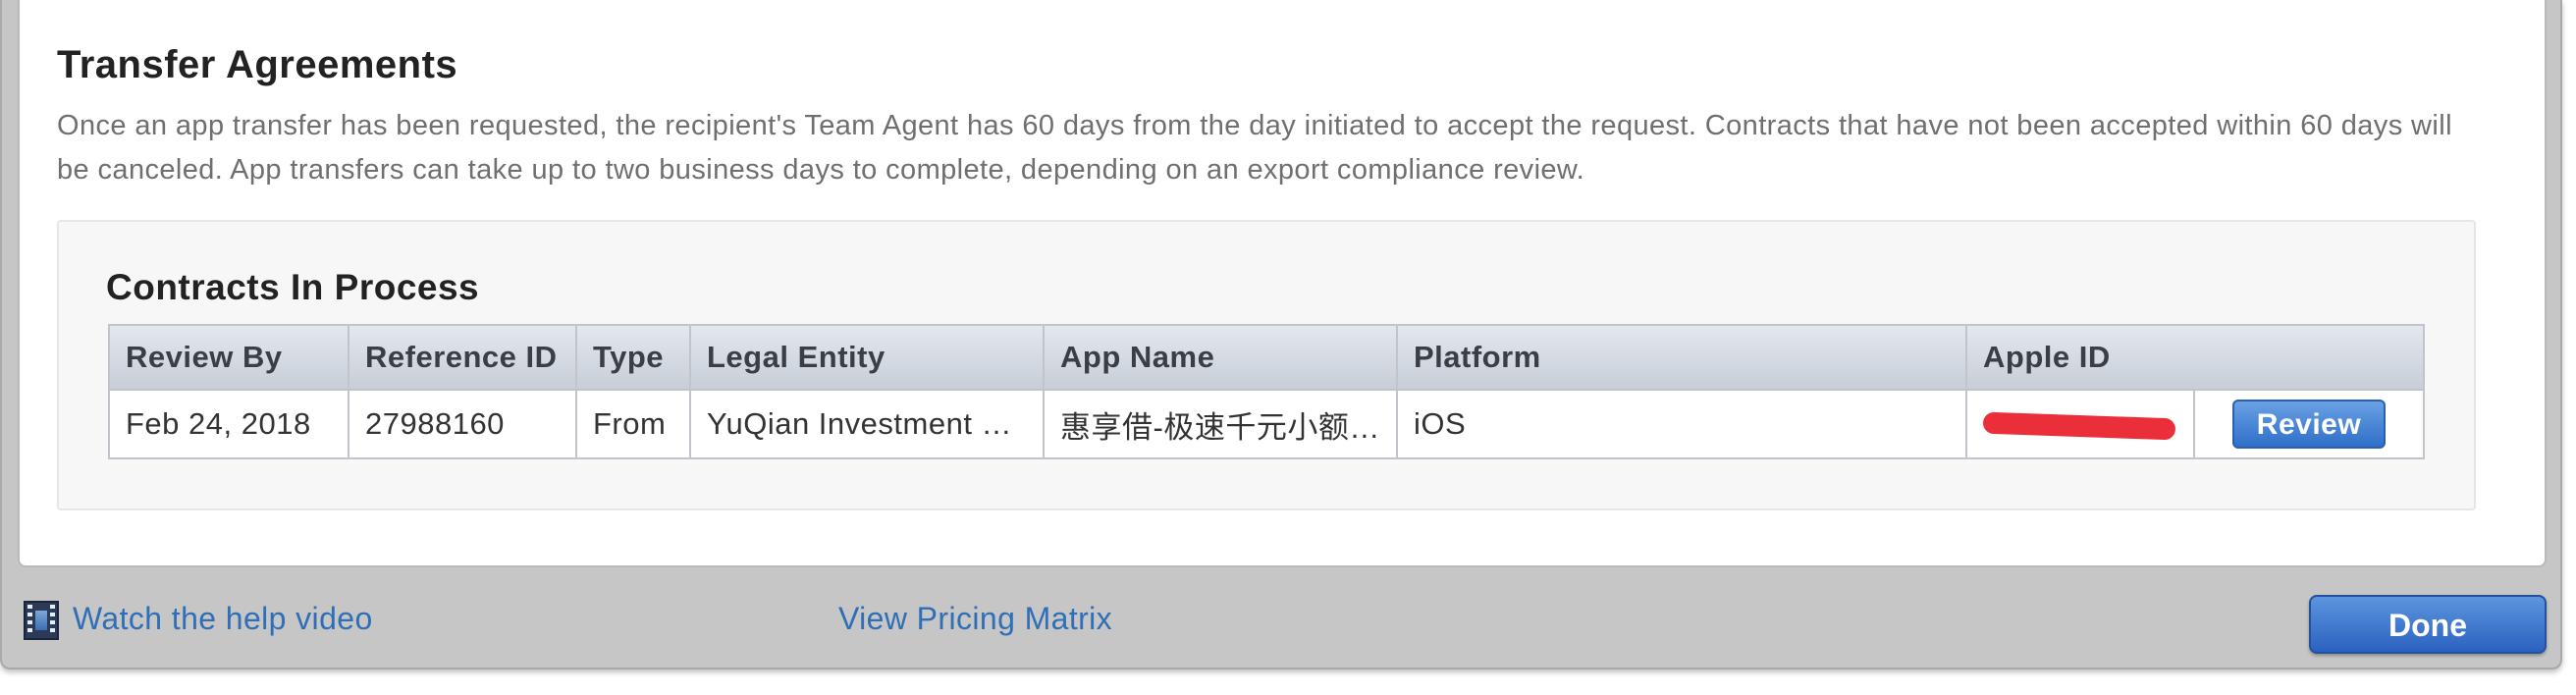 The image size is (2576, 695). Describe the element at coordinates (633, 357) in the screenshot. I see `column-header-type: Type` at that location.